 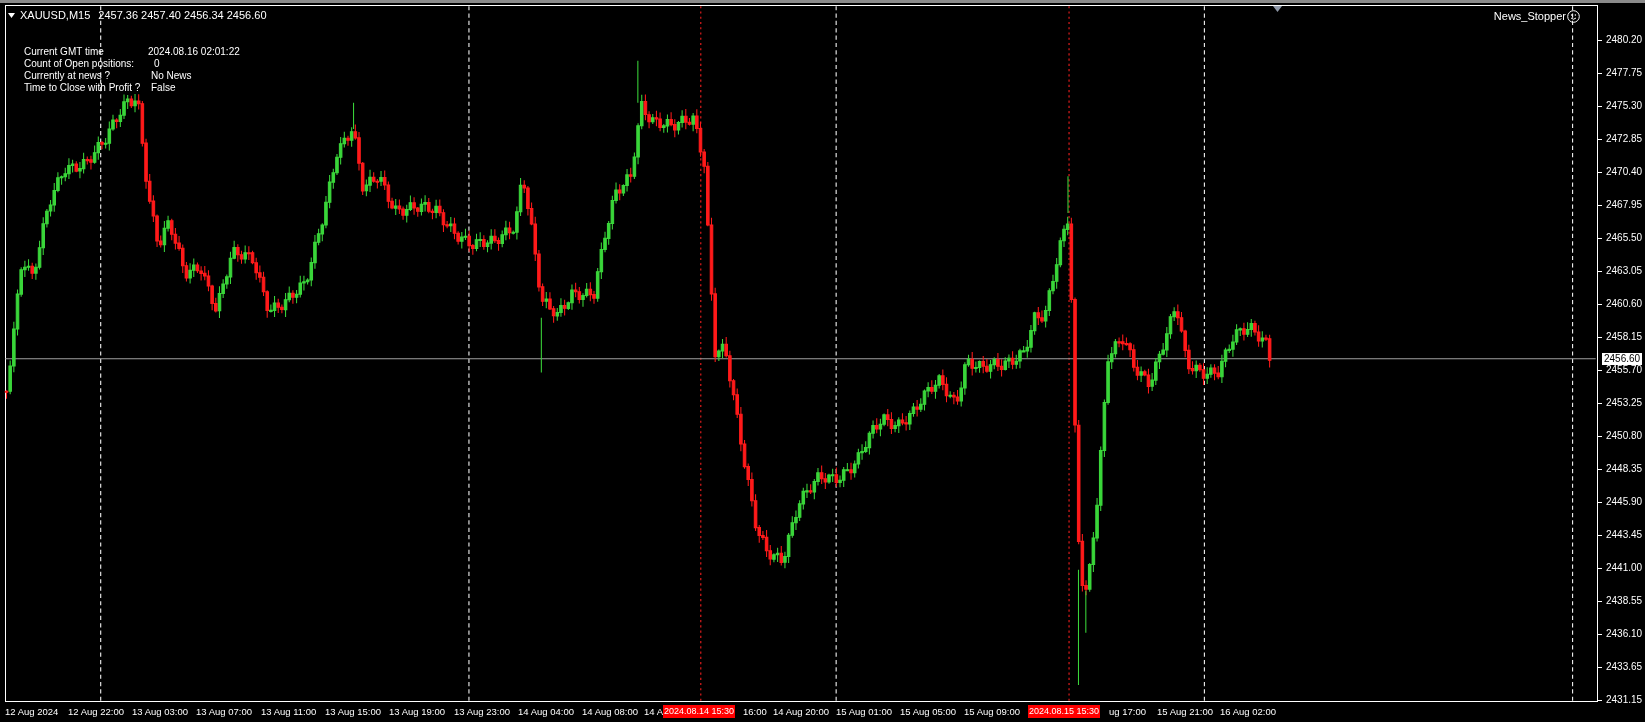 I want to click on info-value: 2024.08.16 02:01:22, so click(x=194, y=52).